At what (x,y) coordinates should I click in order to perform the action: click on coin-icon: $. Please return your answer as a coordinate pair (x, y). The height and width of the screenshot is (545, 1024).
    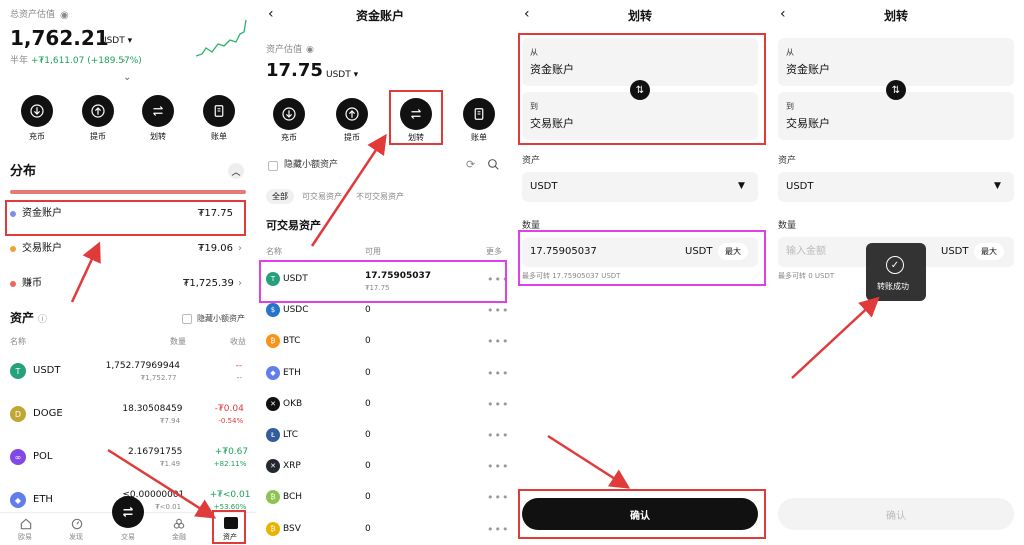
    Looking at the image, I should click on (273, 310).